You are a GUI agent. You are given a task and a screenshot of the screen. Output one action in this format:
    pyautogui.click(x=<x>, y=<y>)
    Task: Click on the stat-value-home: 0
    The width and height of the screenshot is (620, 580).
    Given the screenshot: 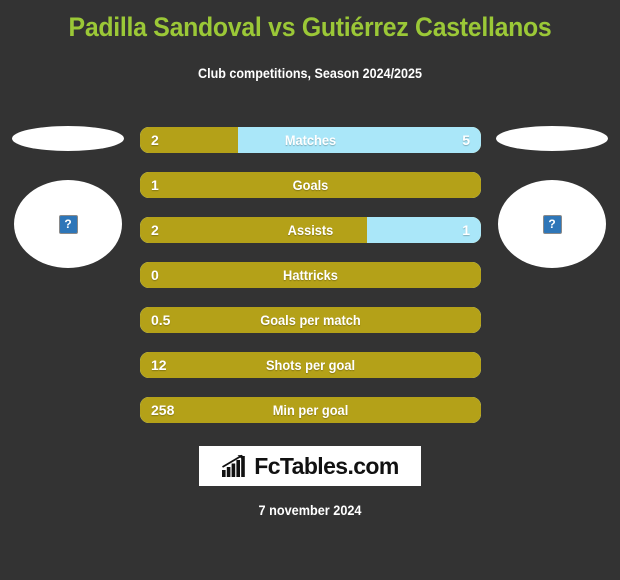 What is the action you would take?
    pyautogui.click(x=155, y=275)
    